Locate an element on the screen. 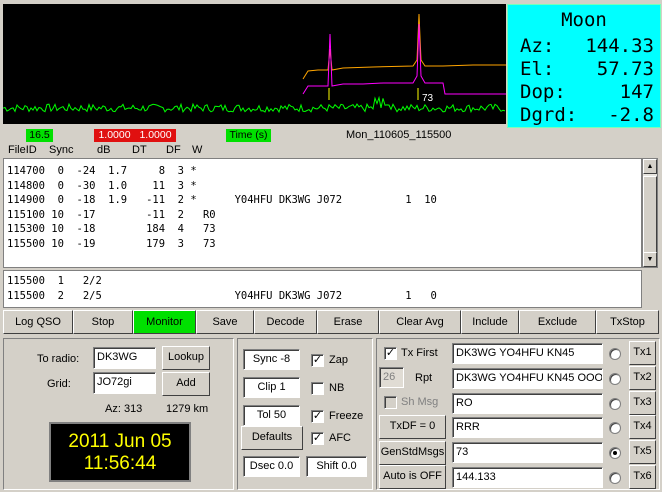 The width and height of the screenshot is (662, 492). tx4-radio is located at coordinates (615, 428).